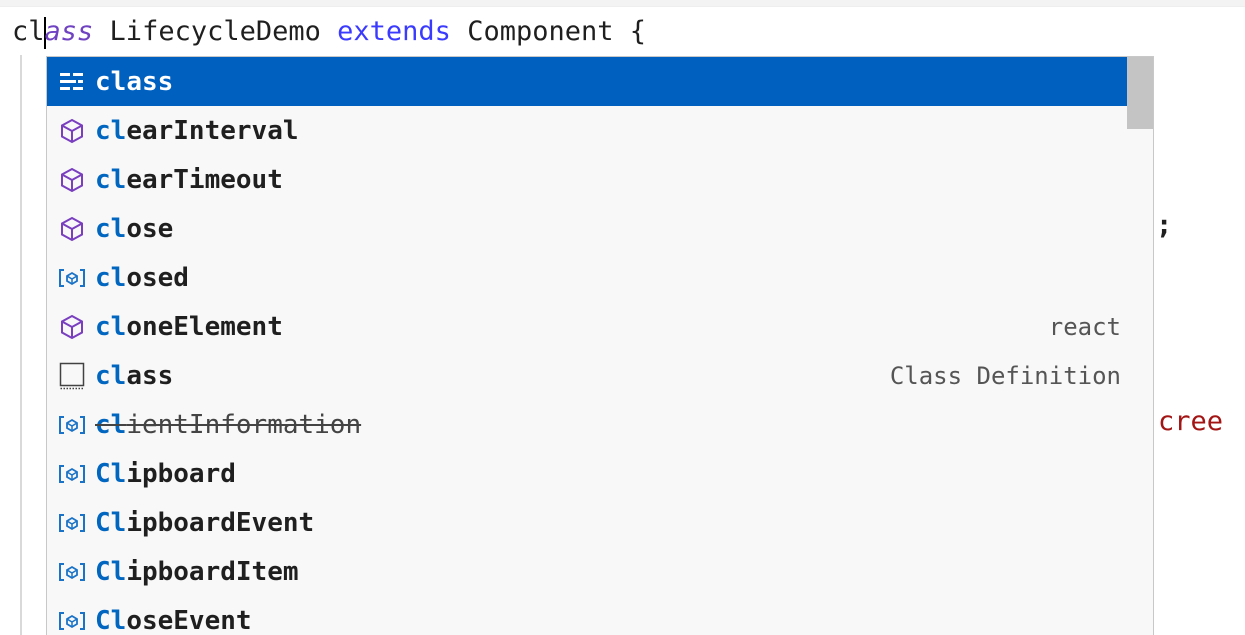 The height and width of the screenshot is (635, 1245). What do you see at coordinates (204, 326) in the screenshot?
I see `suggestion-label-rest: oneElement` at bounding box center [204, 326].